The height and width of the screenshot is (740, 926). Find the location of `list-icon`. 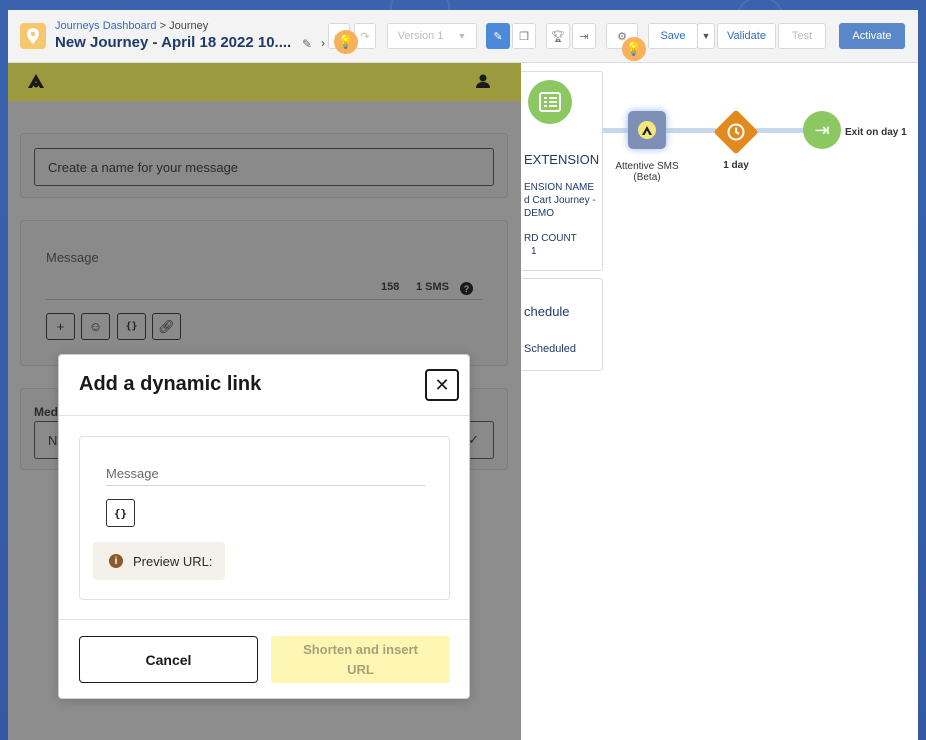

list-icon is located at coordinates (550, 102).